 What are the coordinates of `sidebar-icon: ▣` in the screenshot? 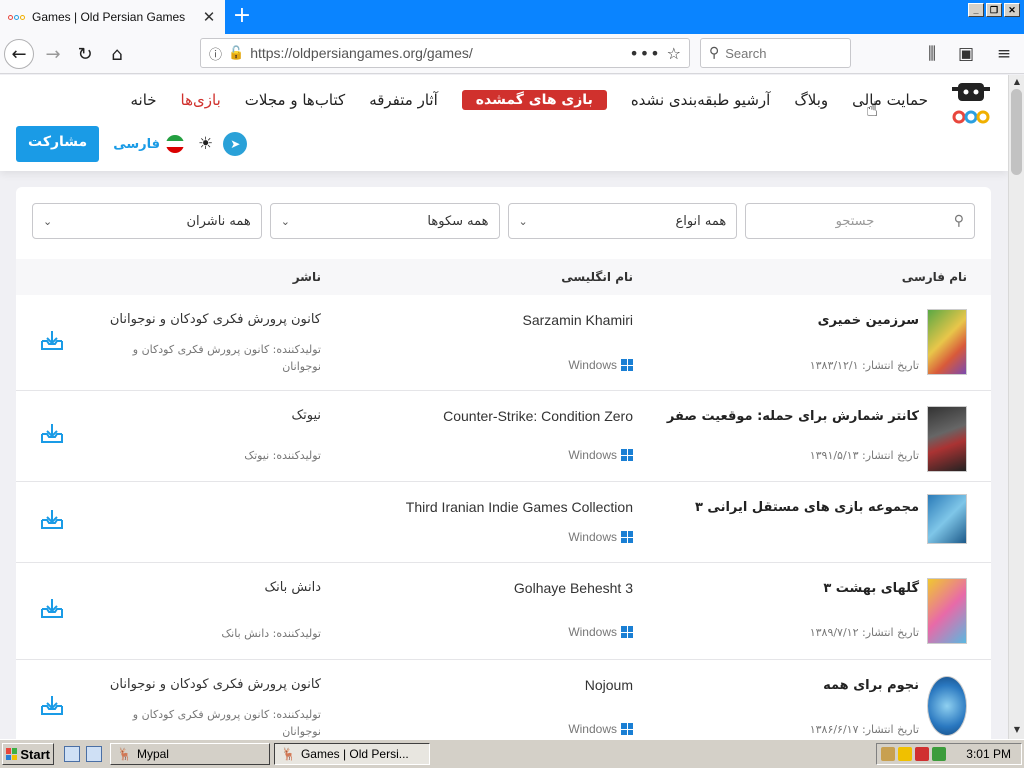 It's located at (966, 54).